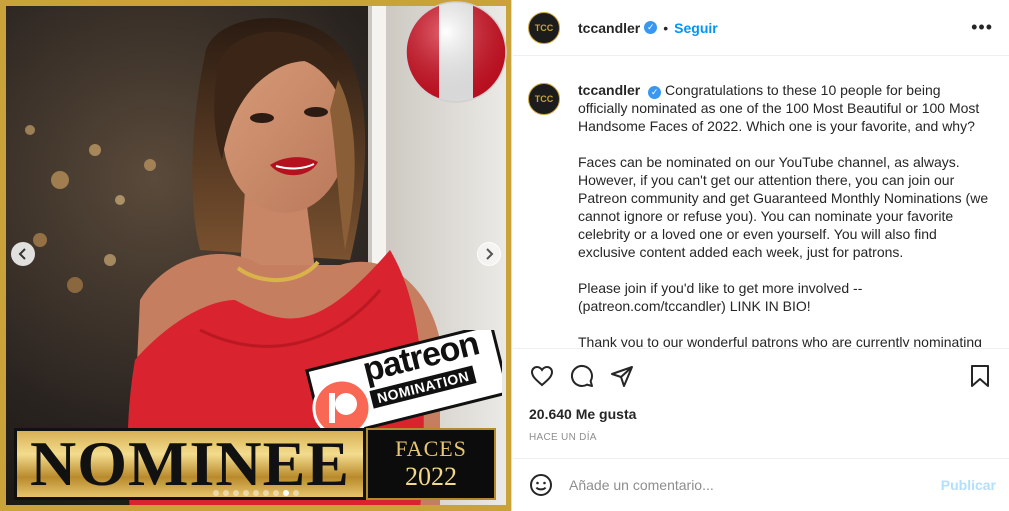  I want to click on faces-2022-badge: FACES 2022, so click(431, 464).